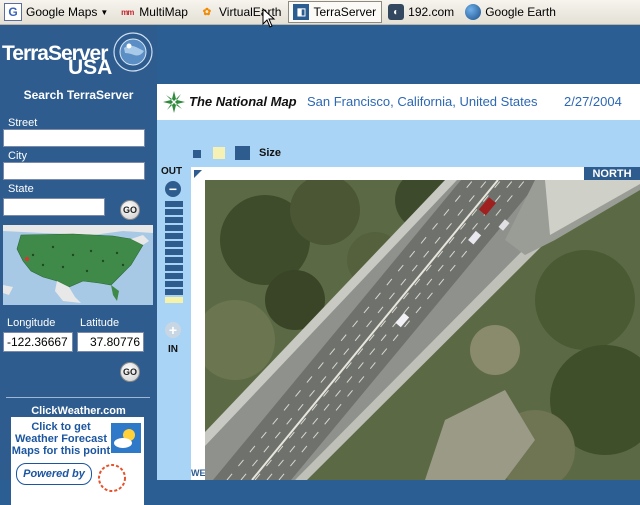 The height and width of the screenshot is (505, 640). I want to click on bookmark-google-maps: G Google Maps ▼, so click(56, 12).